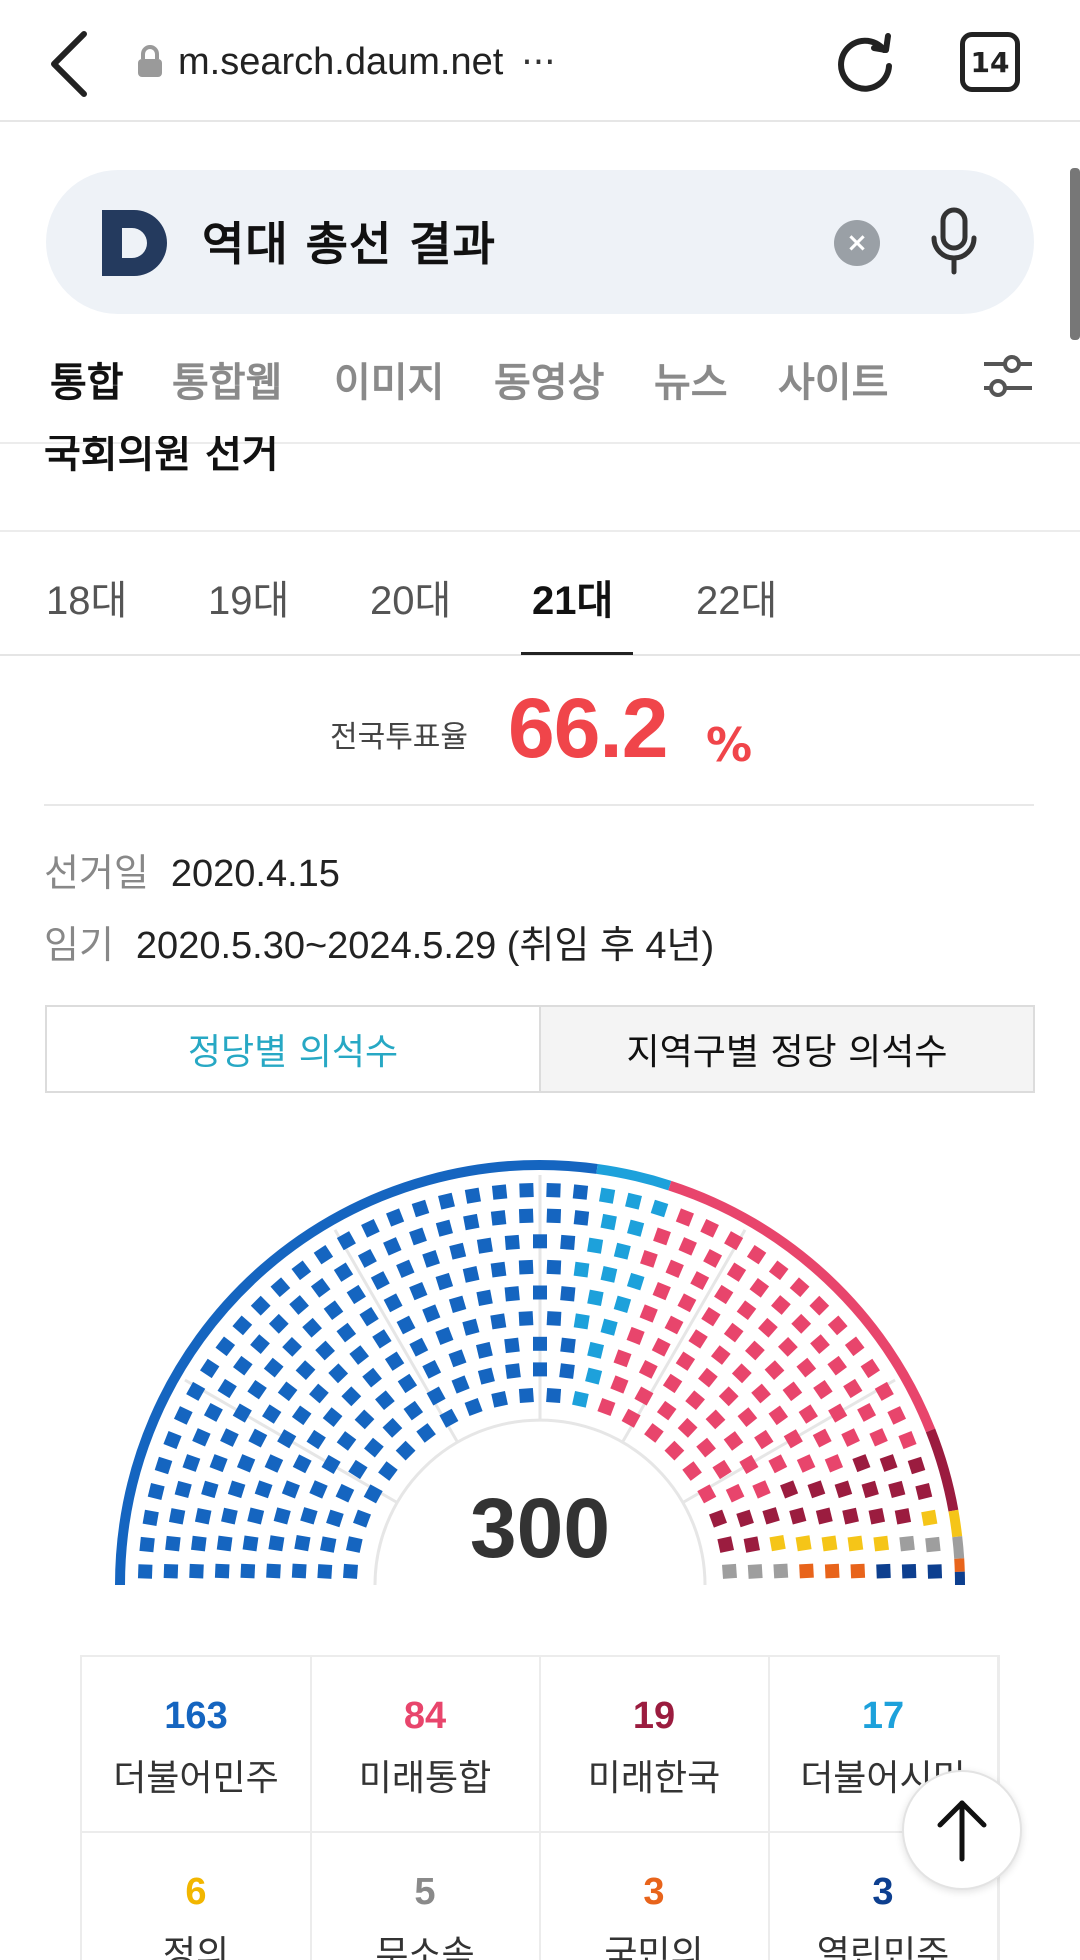  I want to click on party-result-cell: 6 정의, so click(197, 1896).